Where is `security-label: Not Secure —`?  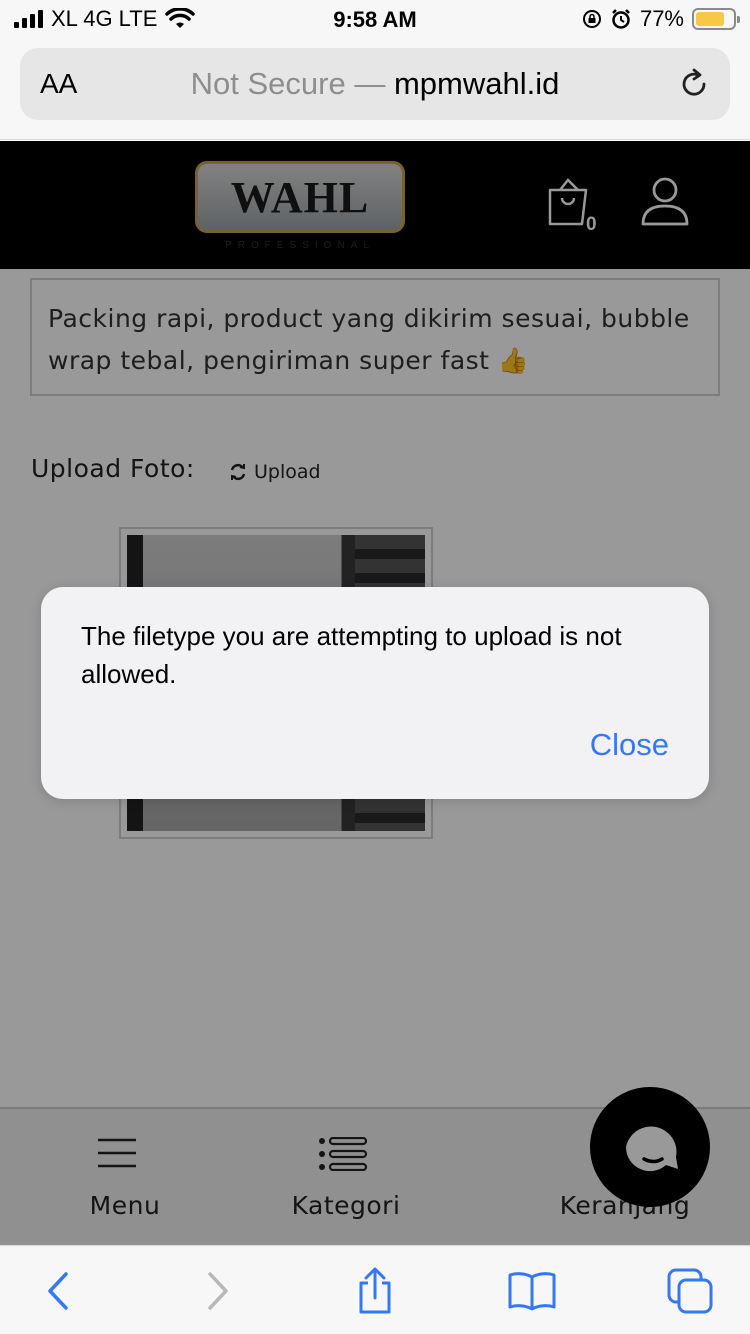 security-label: Not Secure — is located at coordinates (288, 83).